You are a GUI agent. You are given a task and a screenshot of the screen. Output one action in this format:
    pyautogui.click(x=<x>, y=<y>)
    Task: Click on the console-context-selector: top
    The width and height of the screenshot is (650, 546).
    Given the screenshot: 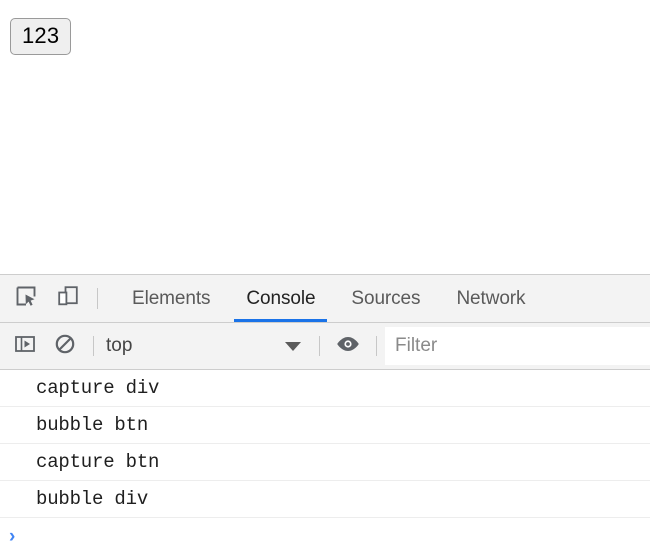 What is the action you would take?
    pyautogui.click(x=206, y=346)
    